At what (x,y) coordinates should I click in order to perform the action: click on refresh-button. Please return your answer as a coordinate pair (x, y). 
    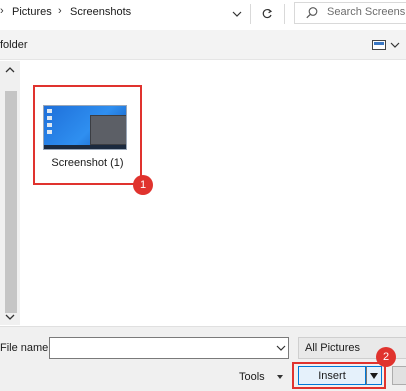
    Looking at the image, I should click on (267, 14).